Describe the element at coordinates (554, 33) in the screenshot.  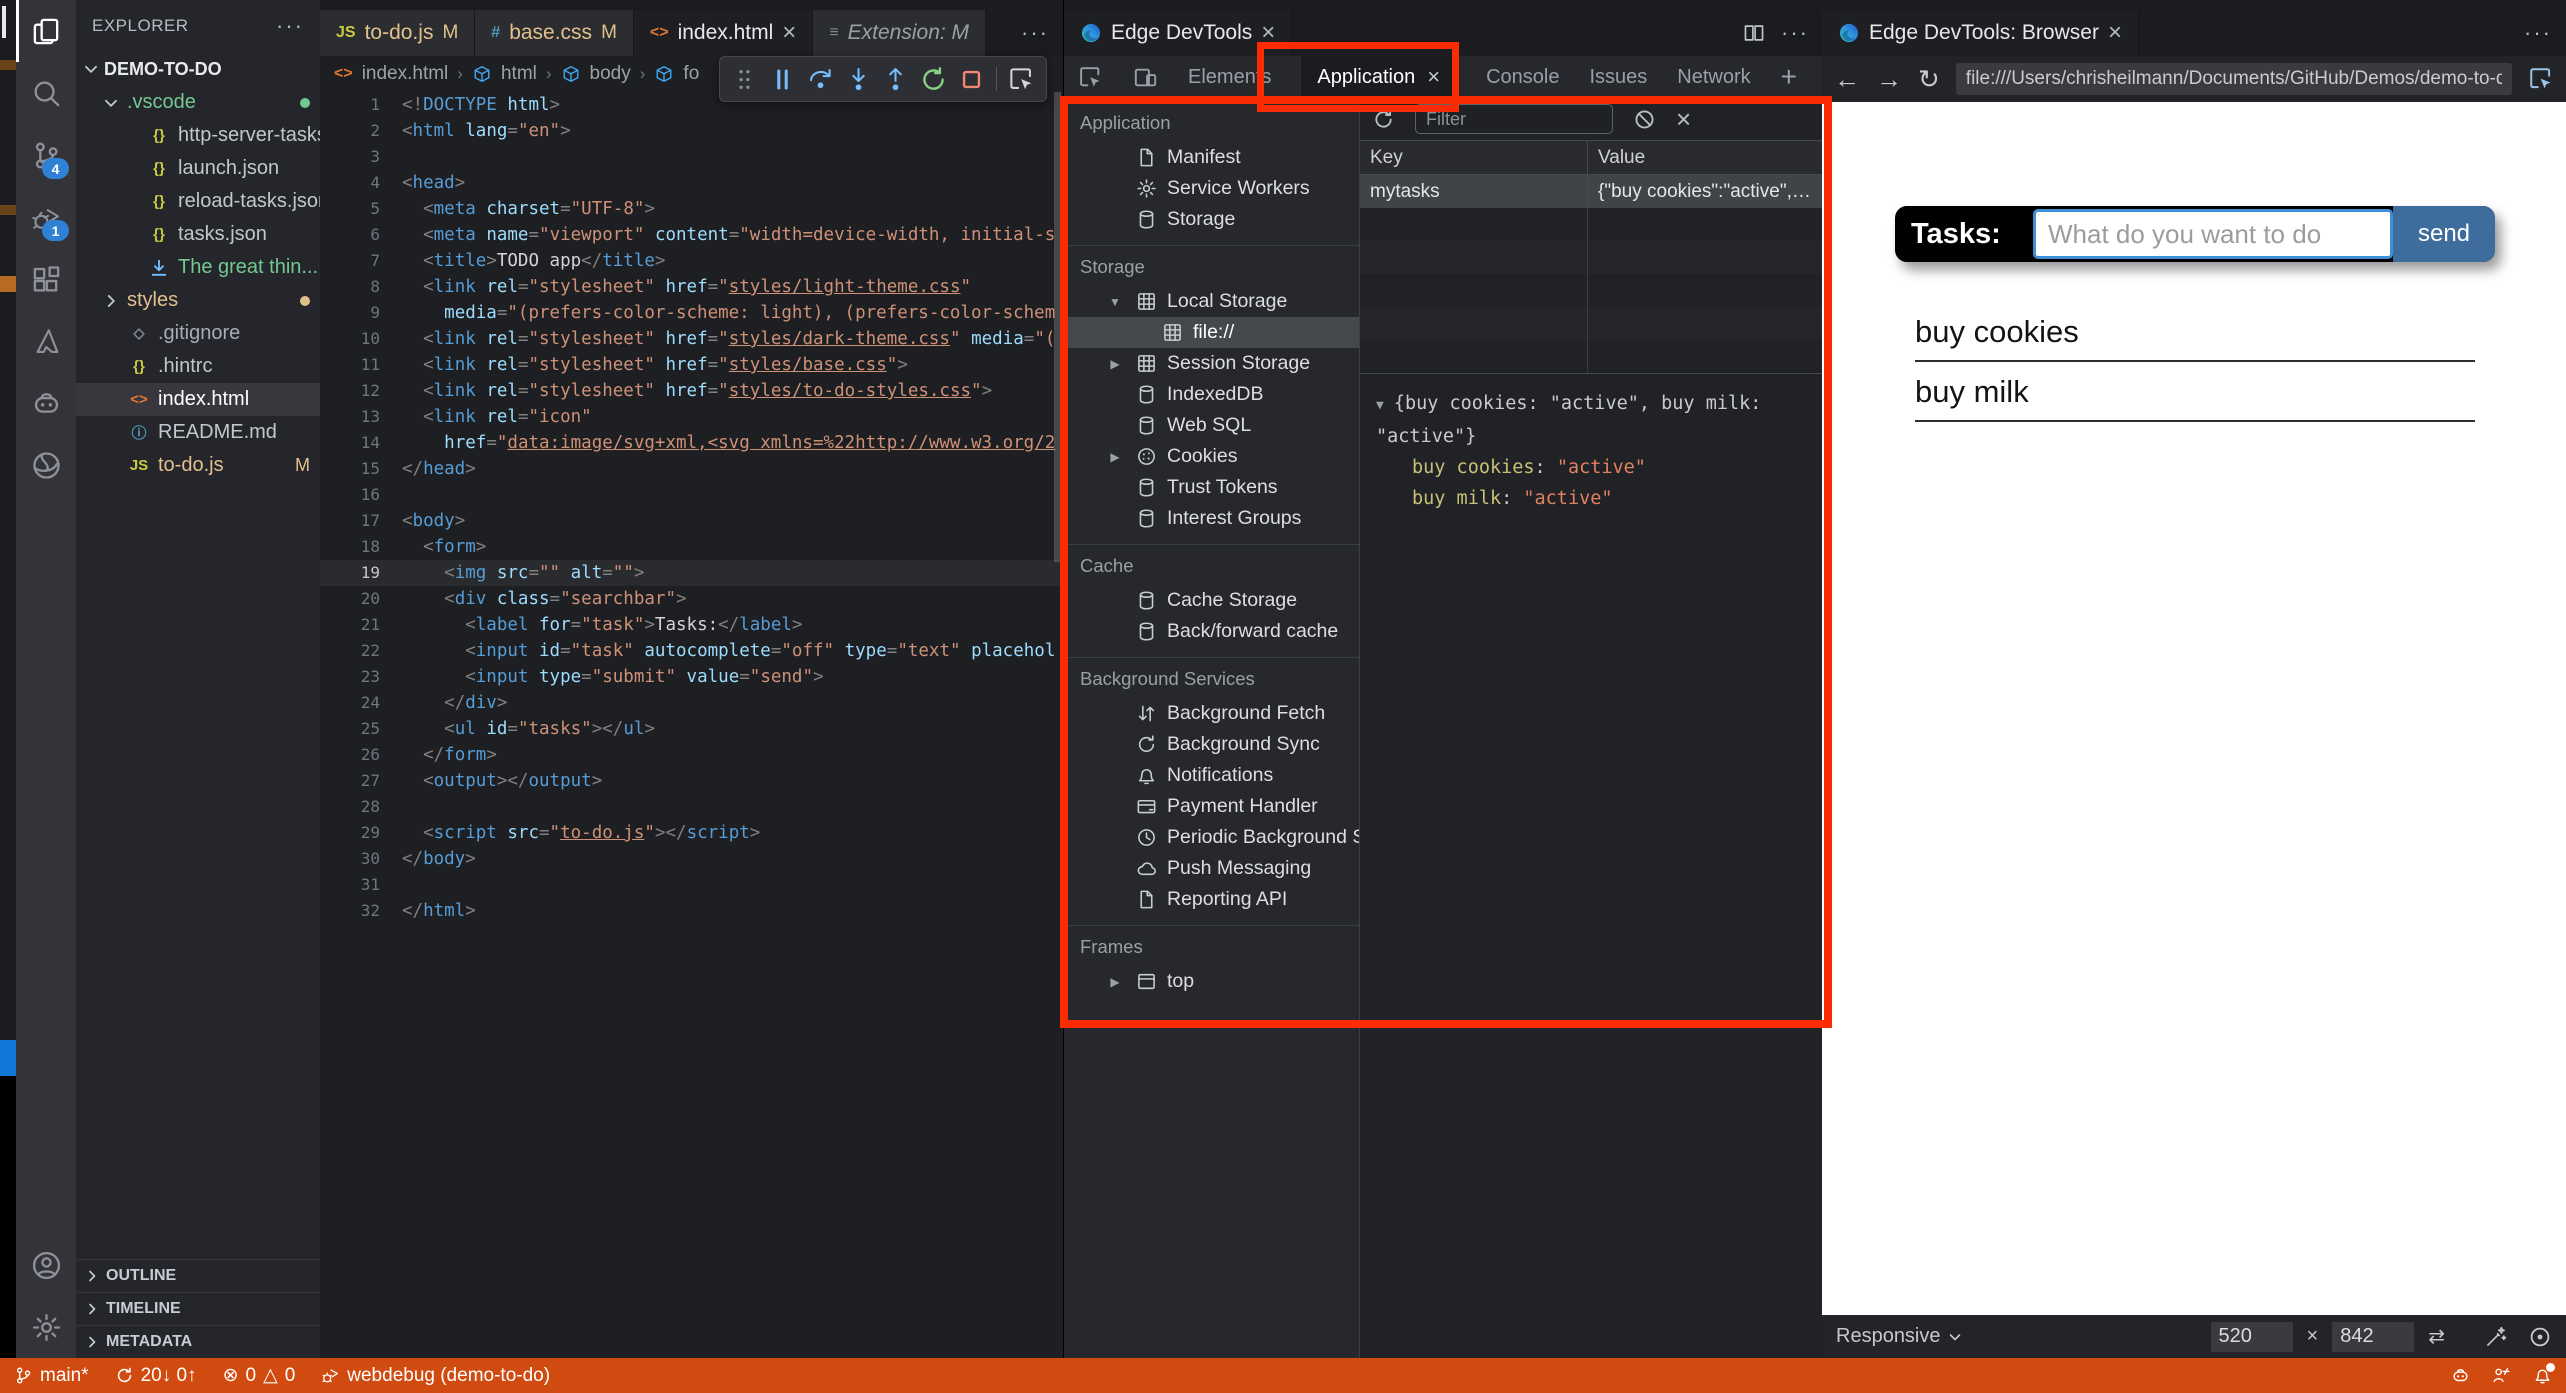
I see `tab-base-css: # base.css M` at that location.